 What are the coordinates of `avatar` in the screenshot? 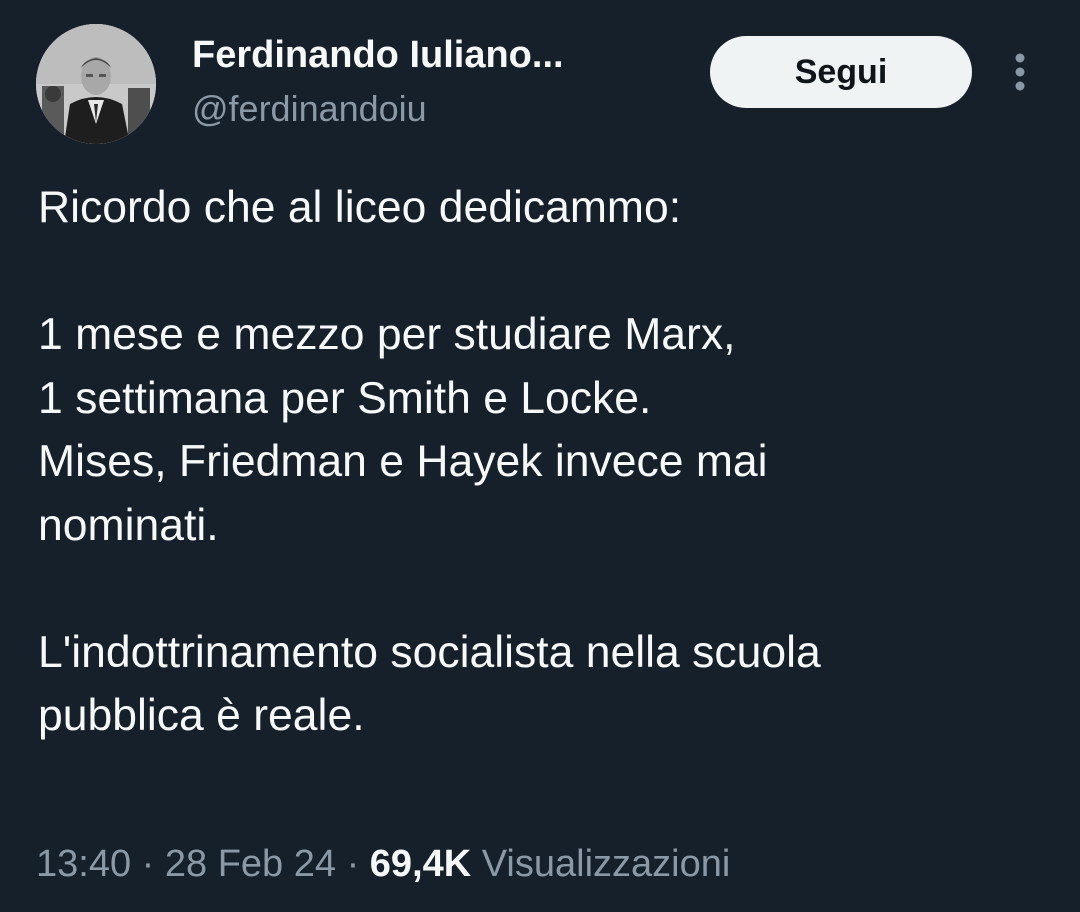 It's located at (96, 84).